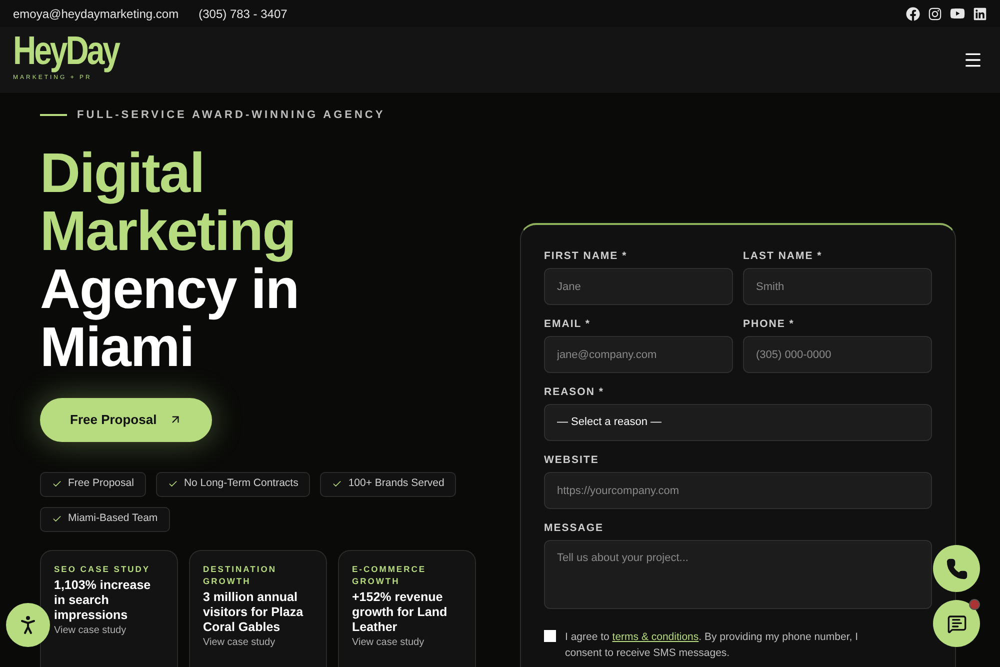 Image resolution: width=1000 pixels, height=667 pixels. I want to click on input-field: https://yourcompany.com, so click(738, 490).